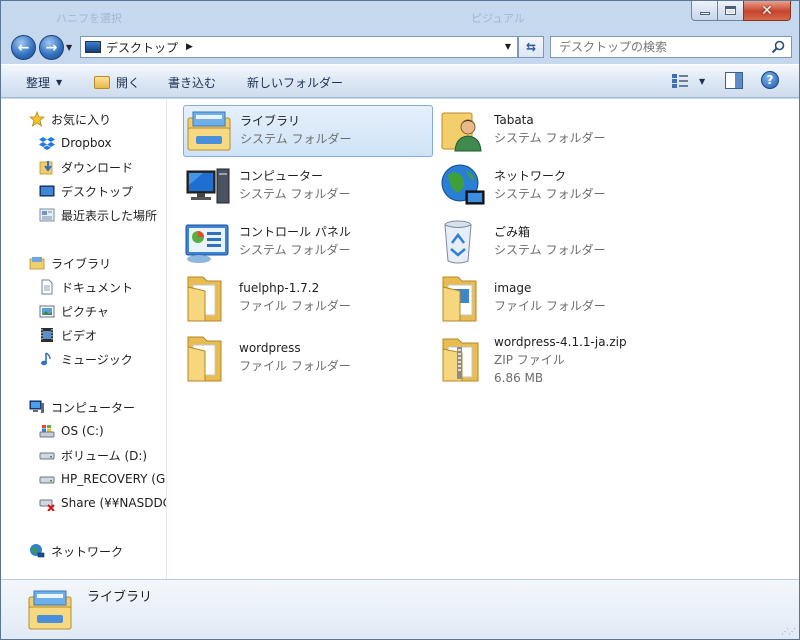  Describe the element at coordinates (113, 479) in the screenshot. I see `sidebar-item-label: HP_RECOVERY (G` at that location.